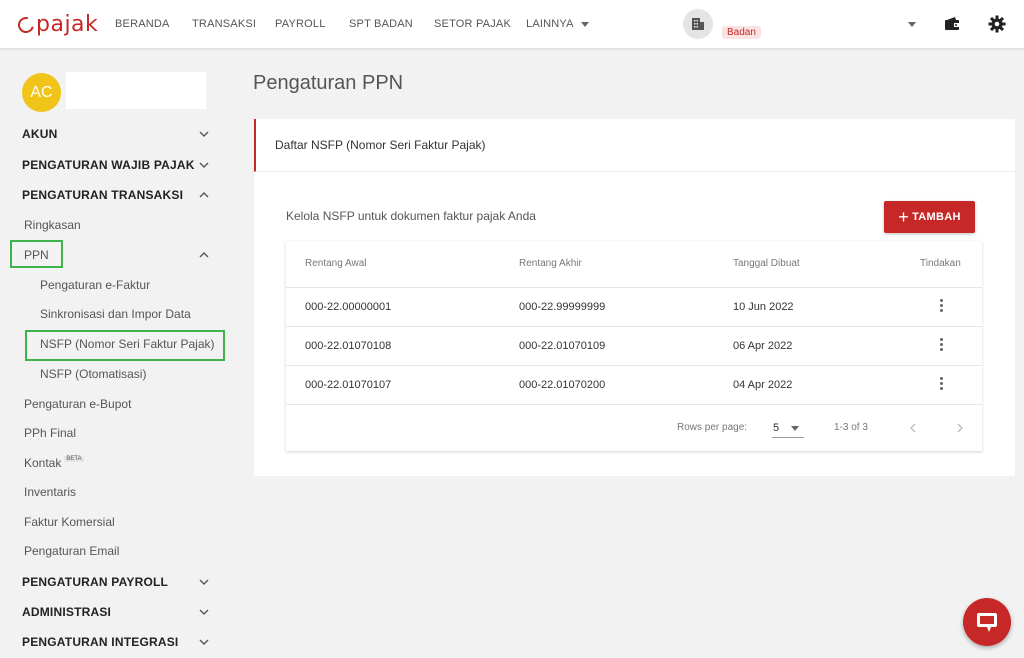  What do you see at coordinates (912, 24) in the screenshot?
I see `company-dropdown-icon` at bounding box center [912, 24].